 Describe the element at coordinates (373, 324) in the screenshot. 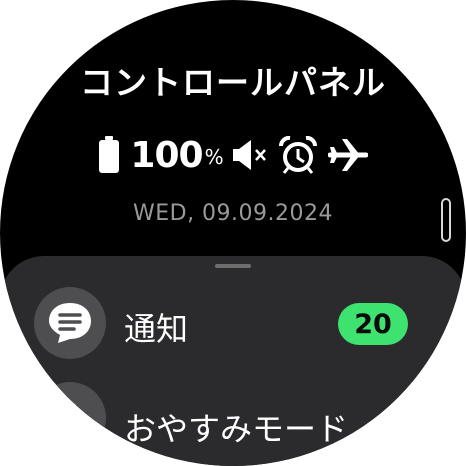

I see `notification-count-badge: 20` at that location.